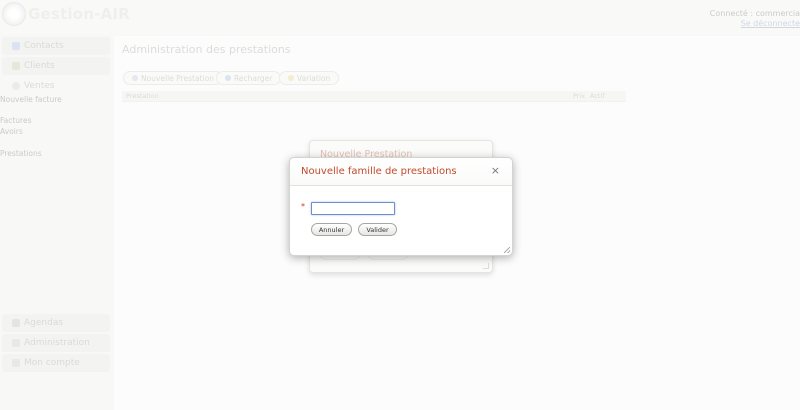  What do you see at coordinates (303, 206) in the screenshot?
I see `required-marker: *` at bounding box center [303, 206].